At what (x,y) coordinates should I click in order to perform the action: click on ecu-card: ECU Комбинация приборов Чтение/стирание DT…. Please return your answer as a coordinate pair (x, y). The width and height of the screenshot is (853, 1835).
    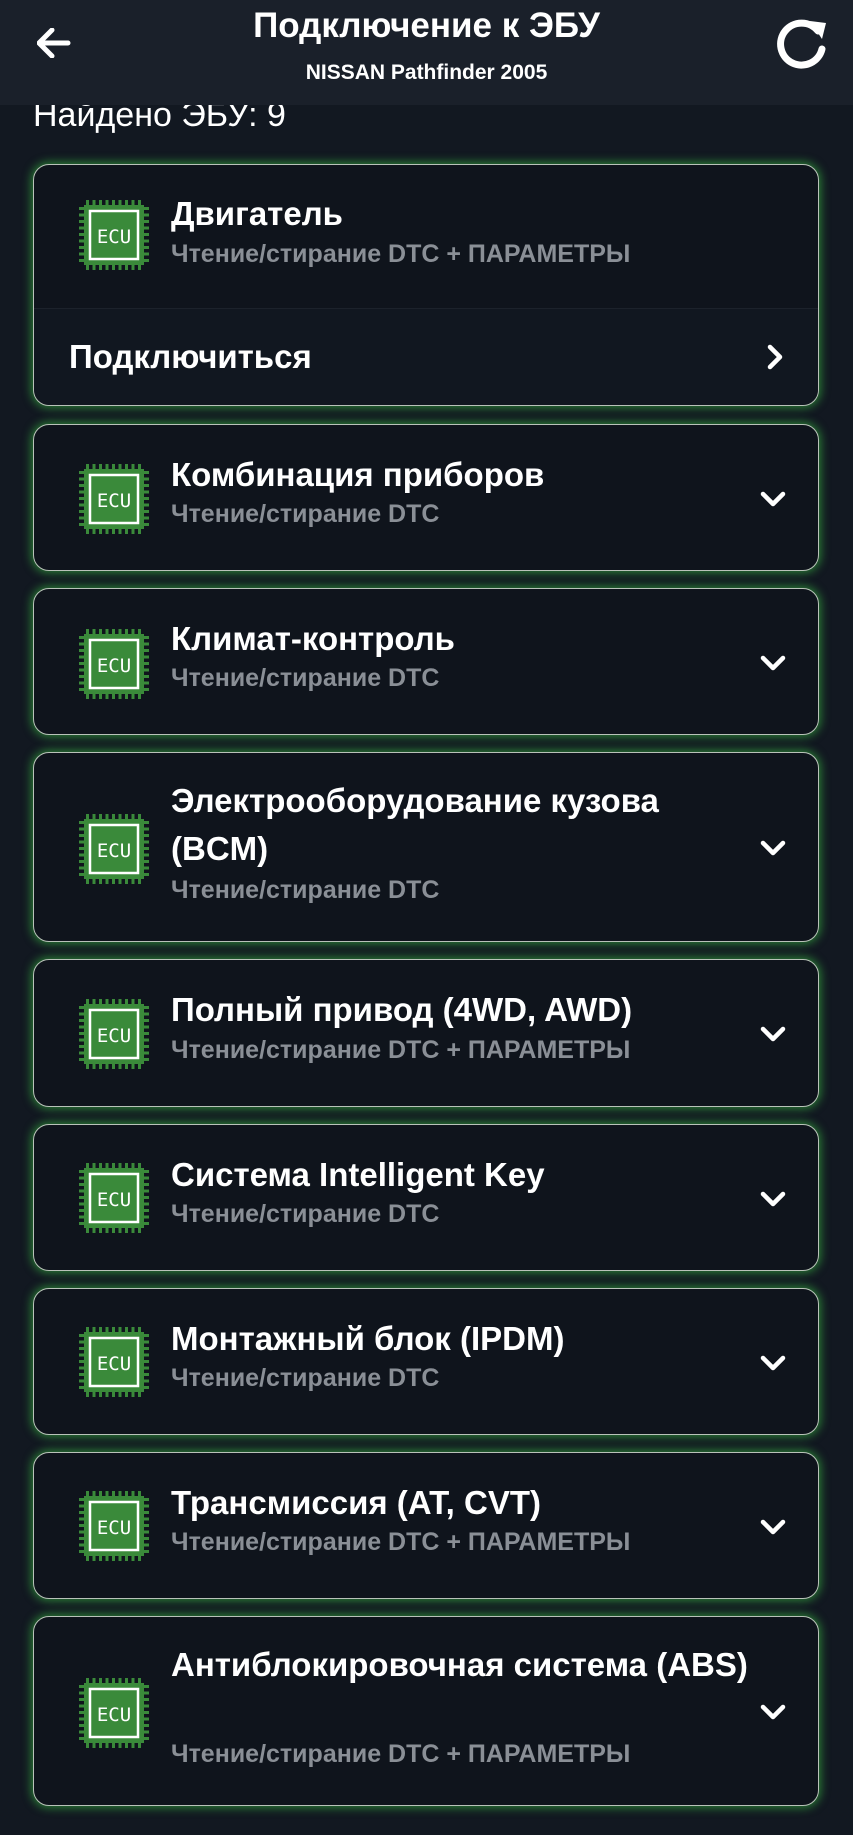
    Looking at the image, I should click on (426, 497).